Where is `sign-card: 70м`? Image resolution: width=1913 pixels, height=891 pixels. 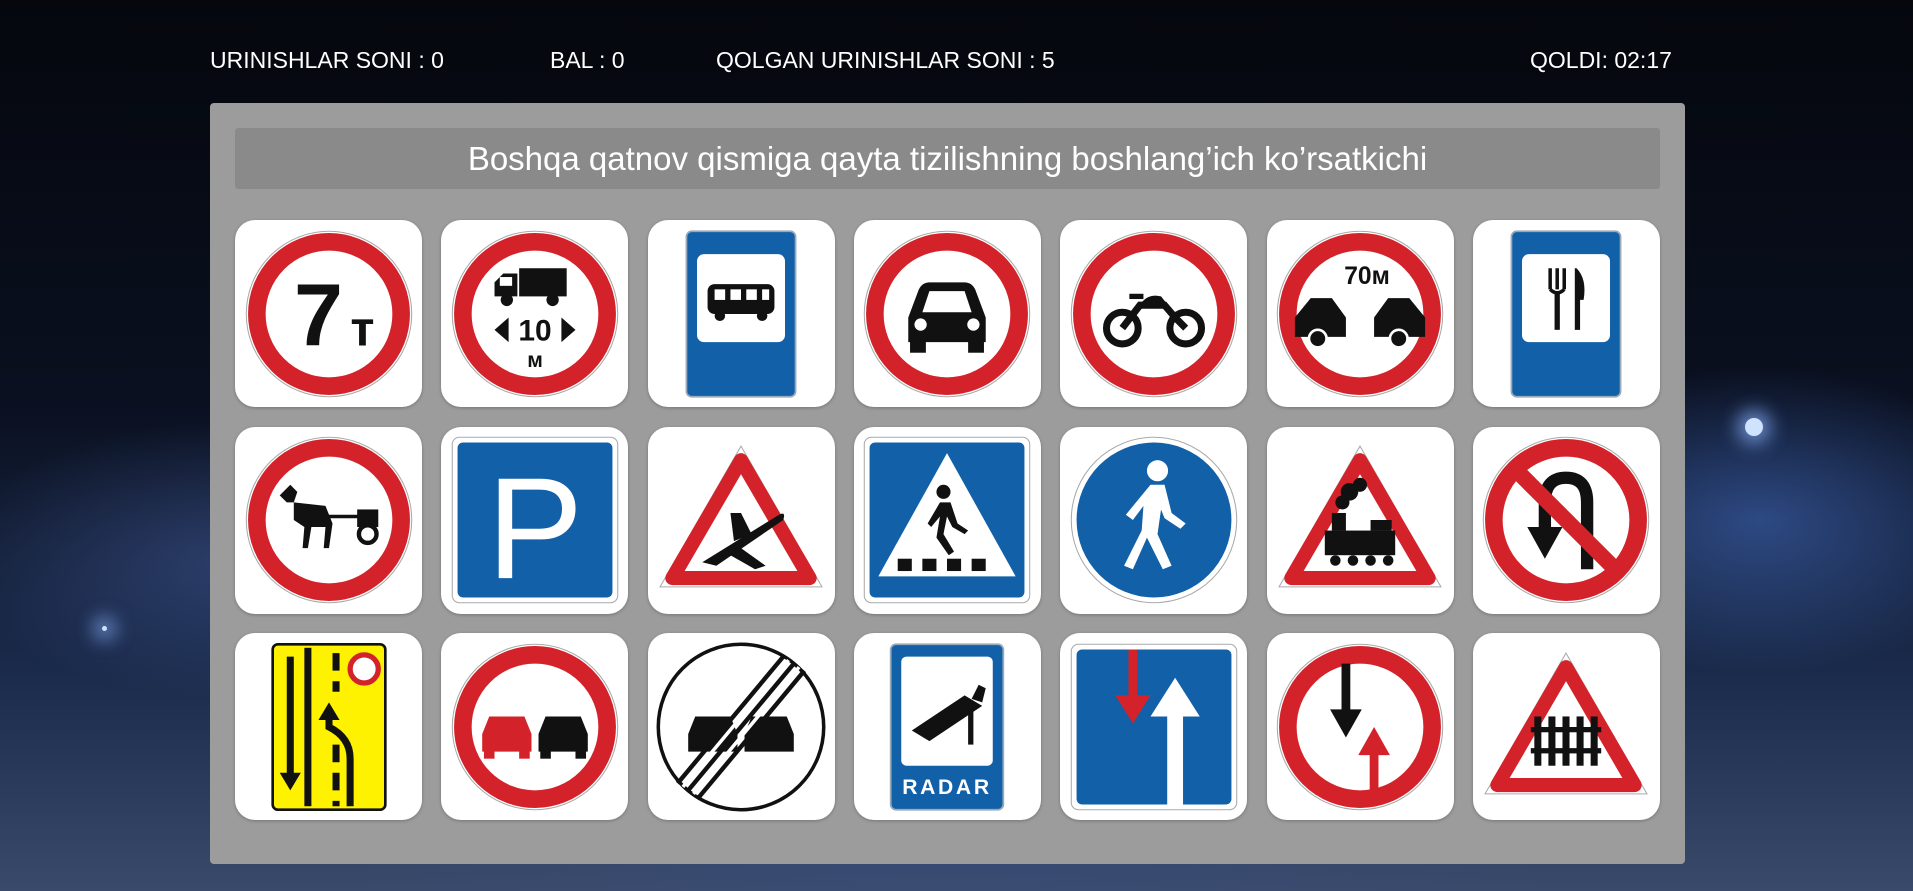
sign-card: 70м is located at coordinates (1360, 313).